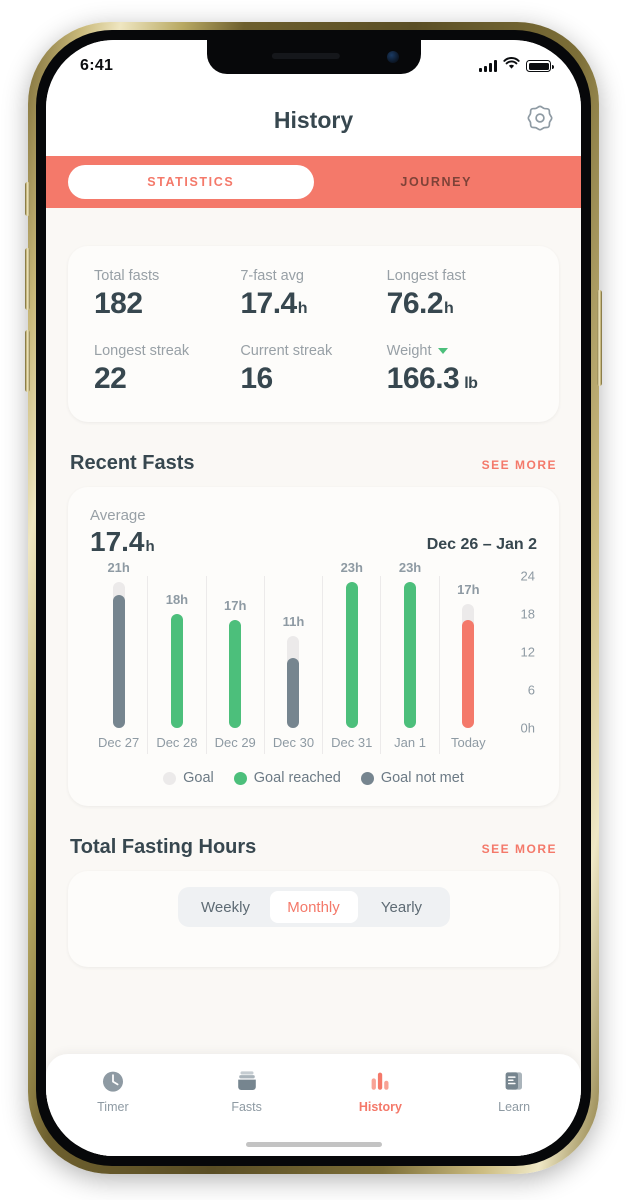 The width and height of the screenshot is (627, 1200). What do you see at coordinates (191, 182) in the screenshot?
I see `tab-statistics: STATISTICS` at bounding box center [191, 182].